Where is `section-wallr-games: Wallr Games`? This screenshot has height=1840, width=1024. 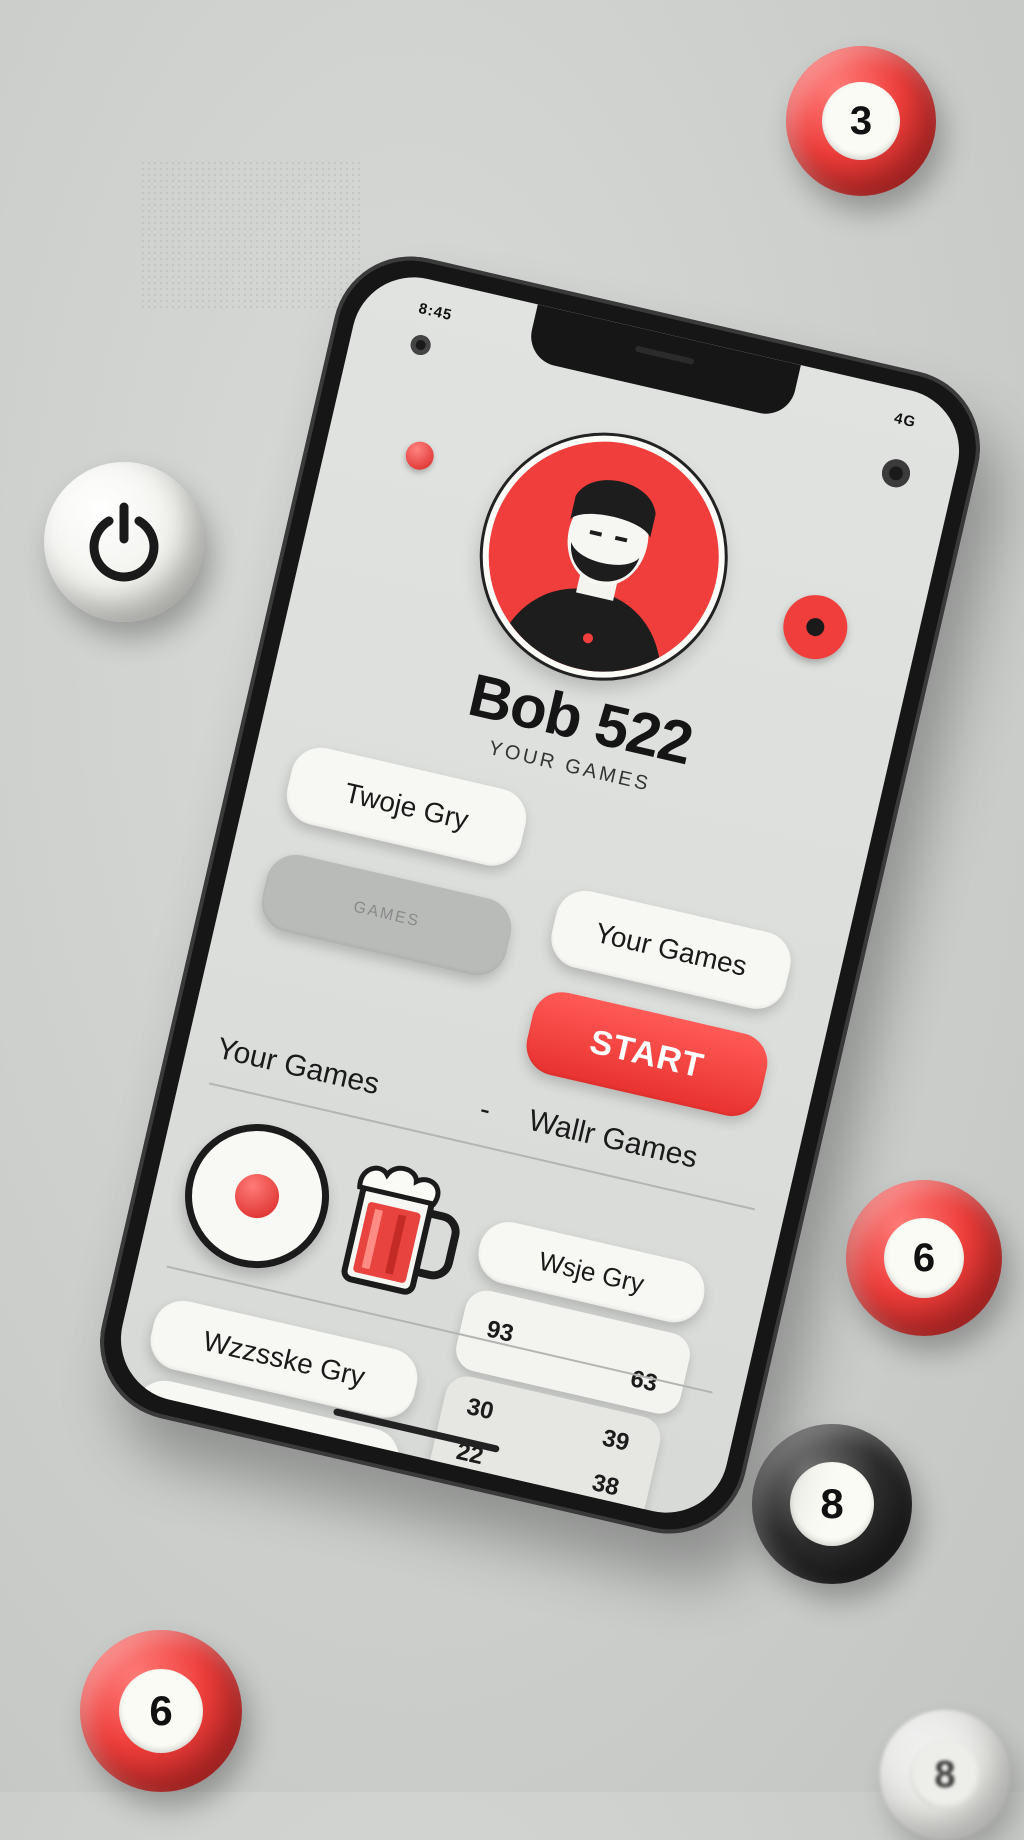 section-wallr-games: Wallr Games is located at coordinates (613, 1139).